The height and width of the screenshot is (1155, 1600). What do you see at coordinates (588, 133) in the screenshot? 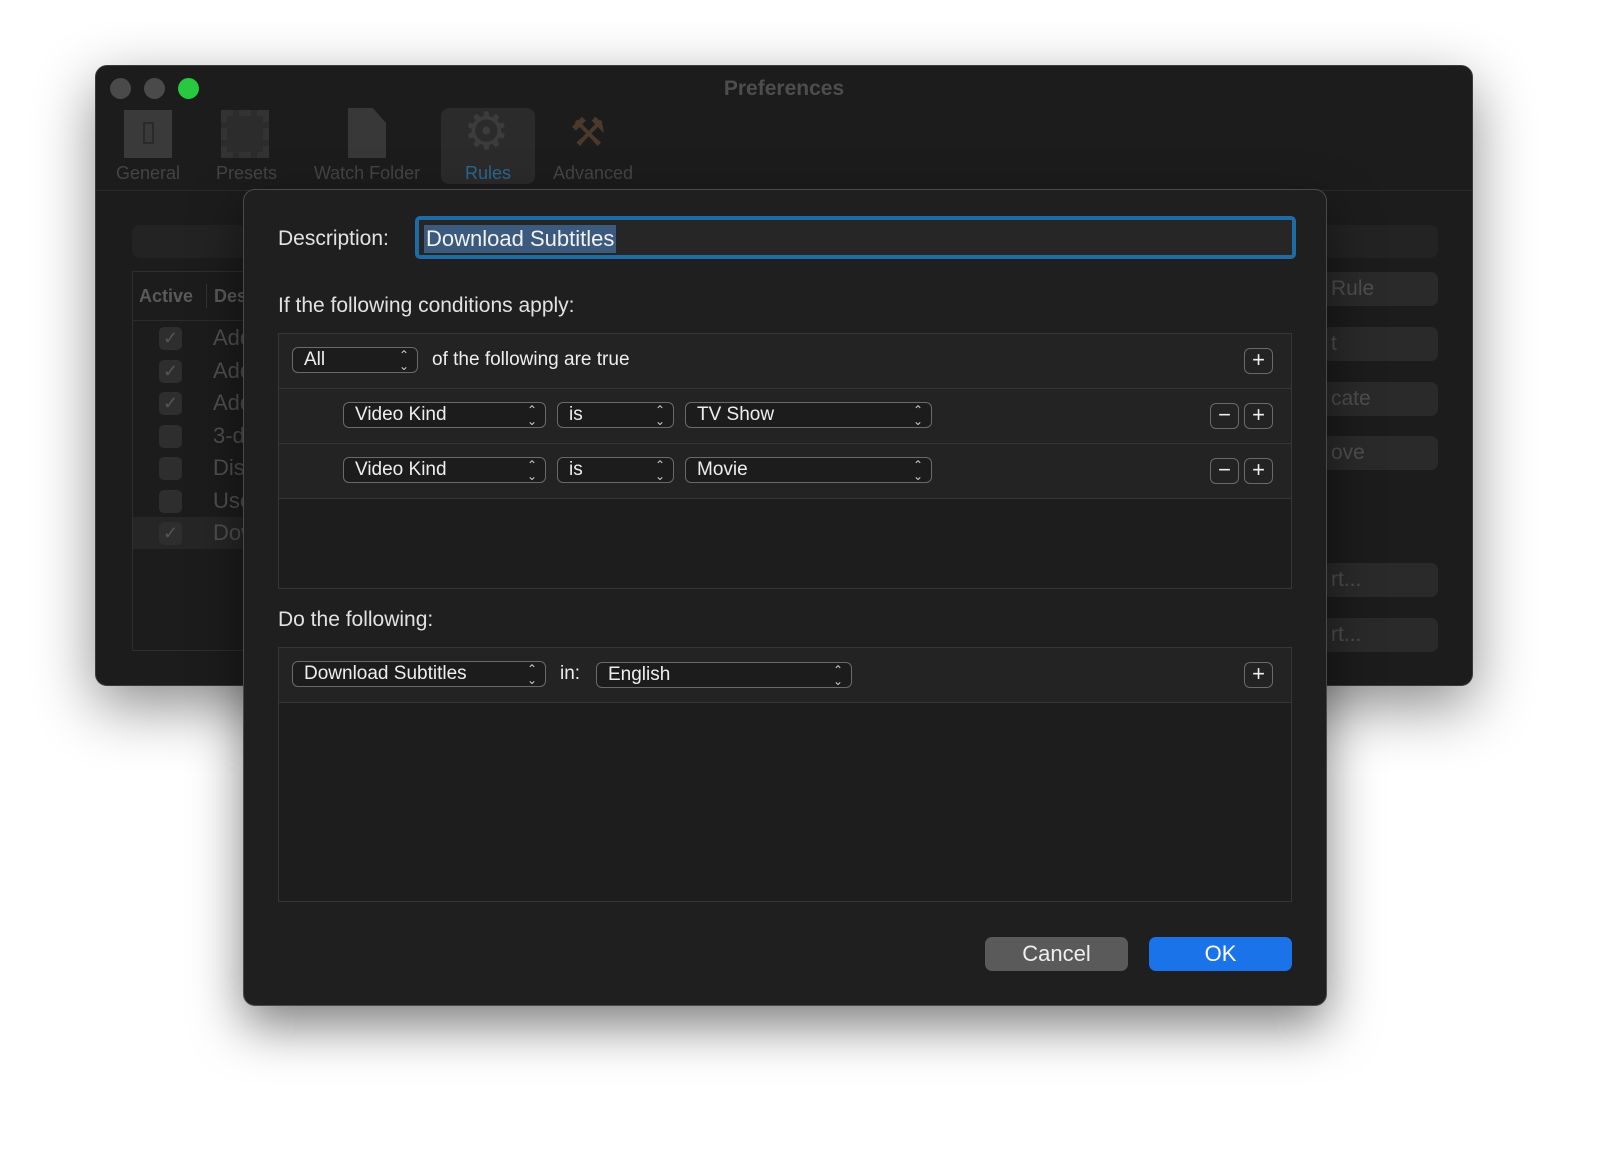
I see `hammer-wrench-icon: ⚒` at bounding box center [588, 133].